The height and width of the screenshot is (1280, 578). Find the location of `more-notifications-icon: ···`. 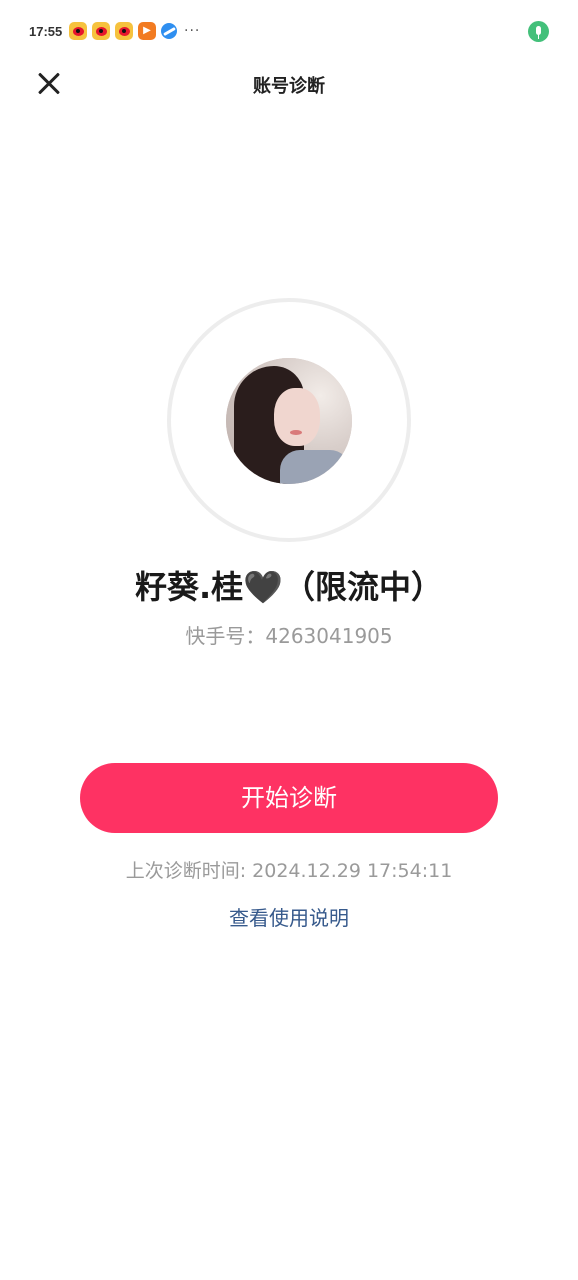

more-notifications-icon: ··· is located at coordinates (192, 31).